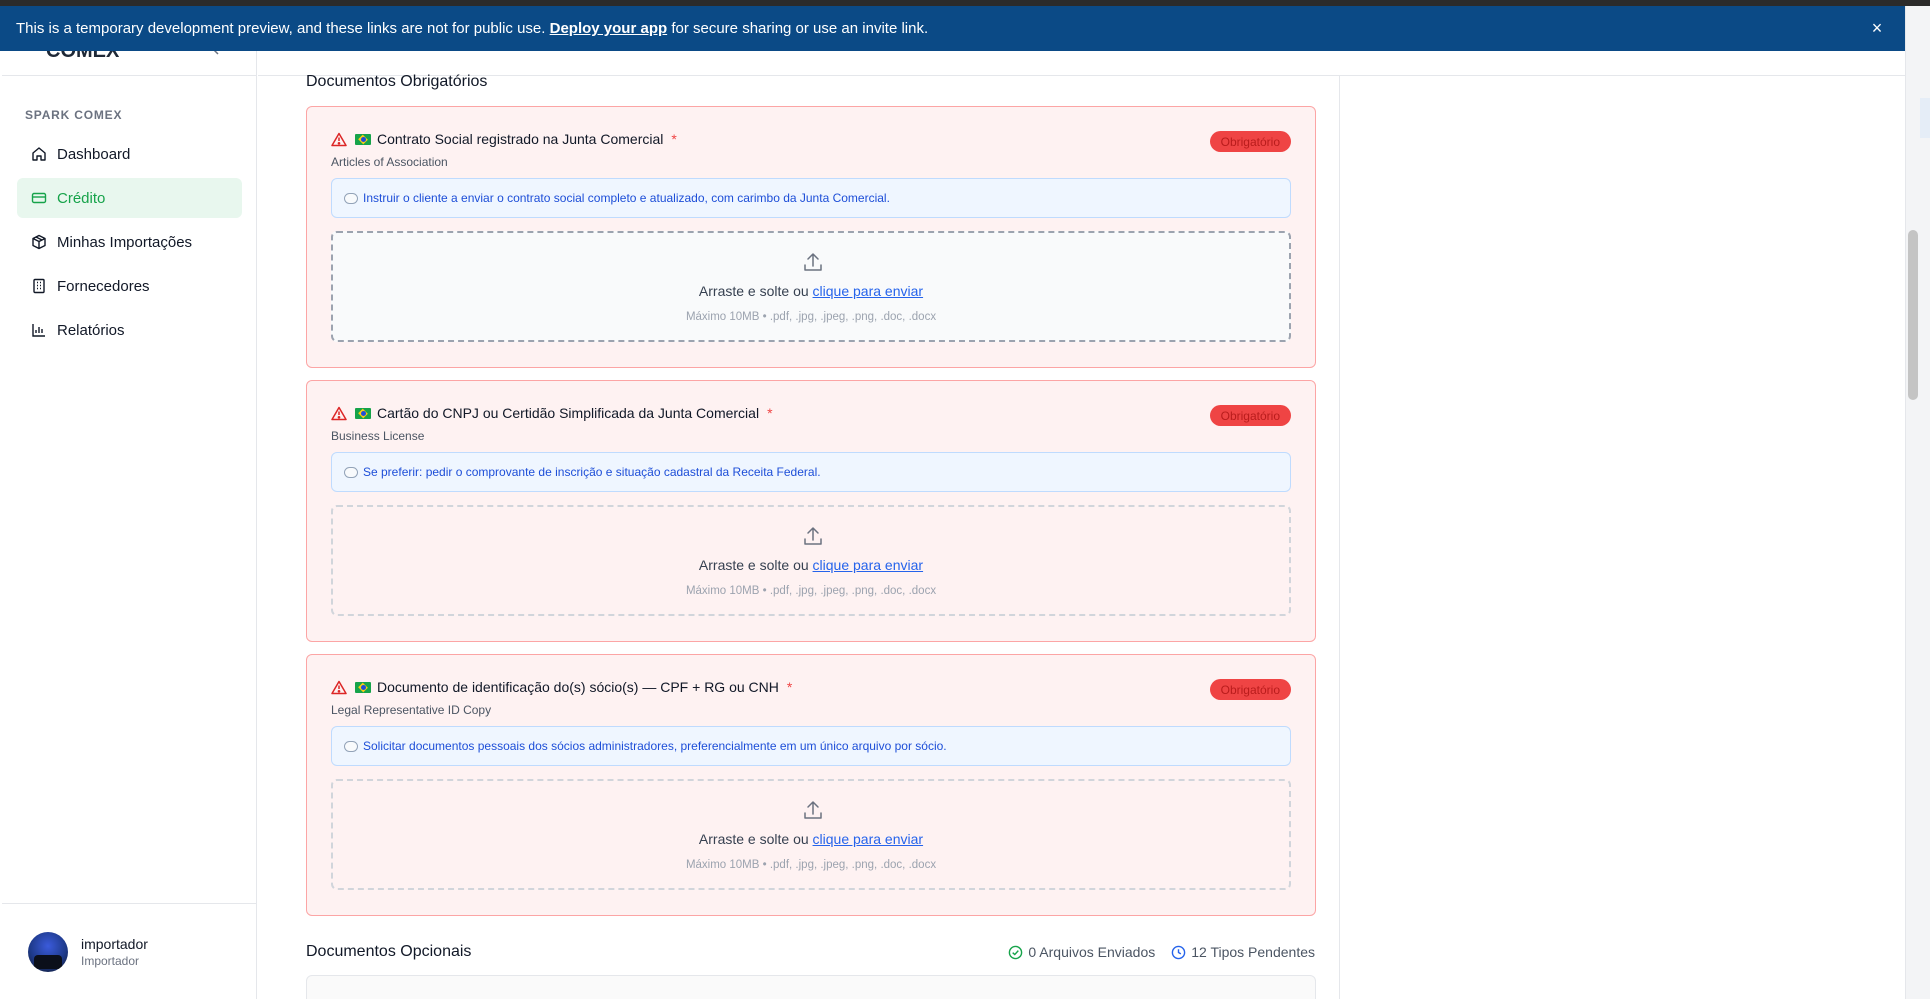 The height and width of the screenshot is (999, 1930). Describe the element at coordinates (411, 710) in the screenshot. I see `document-subtitle: Legal Representative ID Copy` at that location.